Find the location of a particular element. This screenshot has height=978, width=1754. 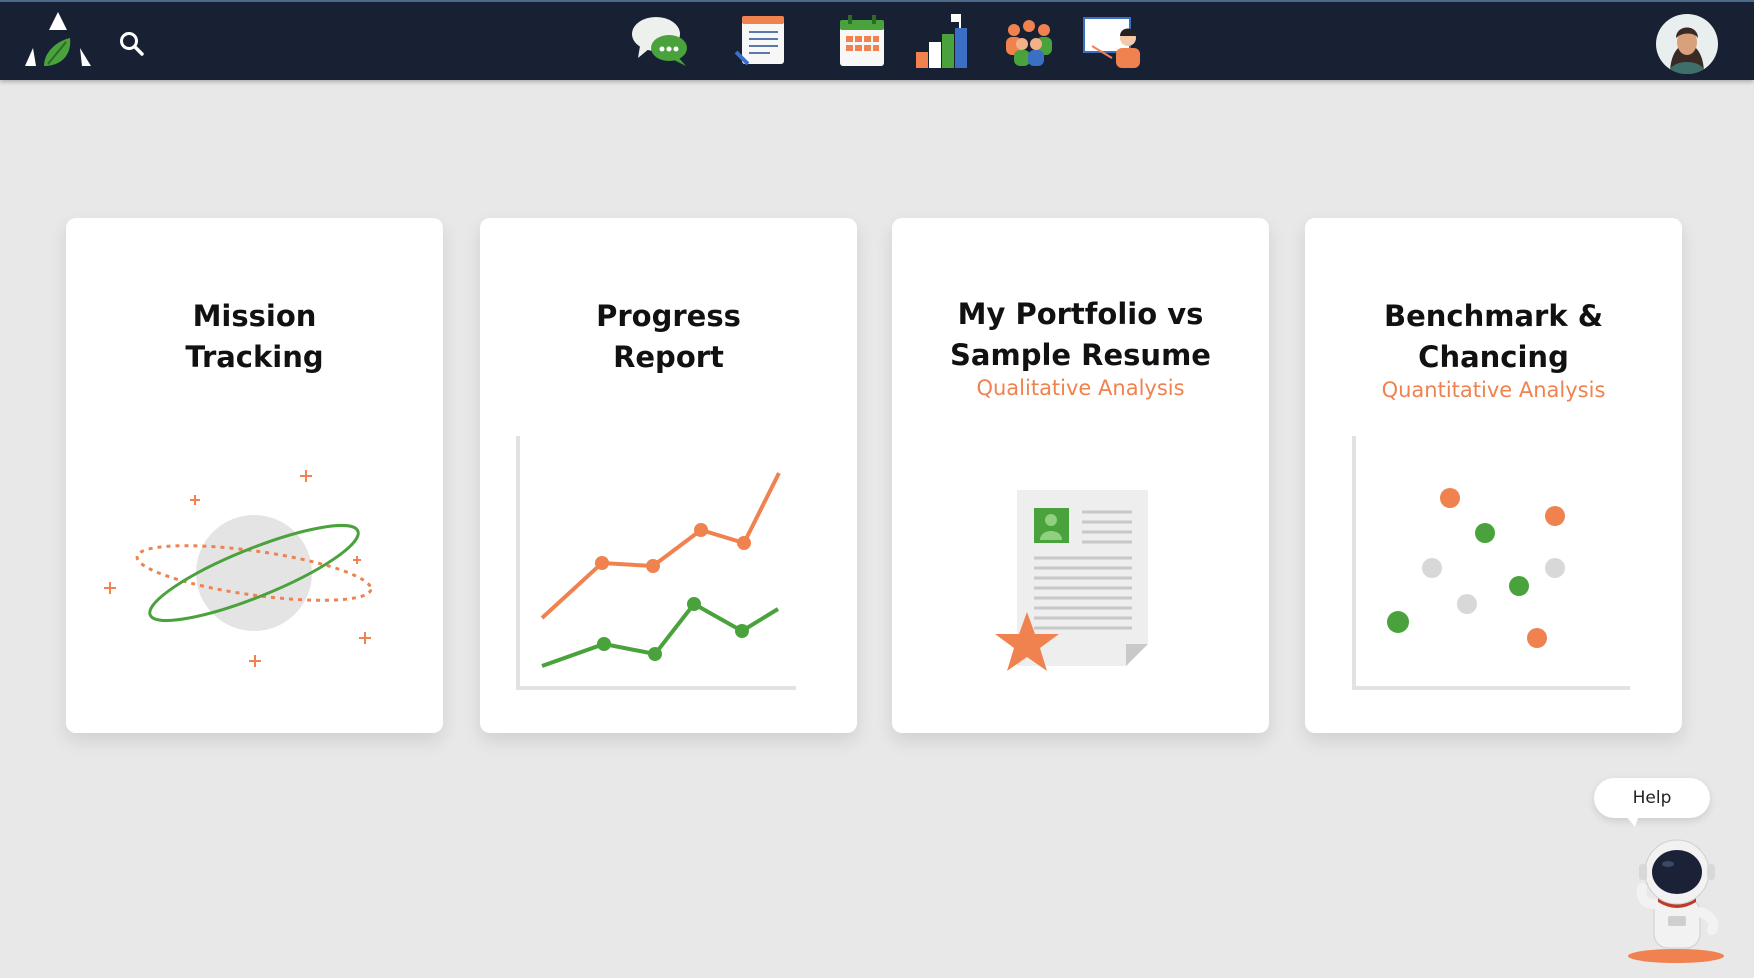

resume-star-icon is located at coordinates (1071, 580).